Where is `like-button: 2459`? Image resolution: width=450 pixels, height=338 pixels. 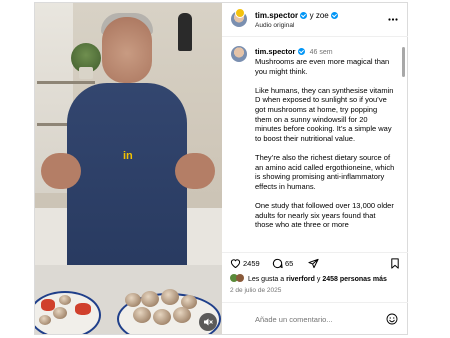
like-button: 2459 is located at coordinates (245, 263).